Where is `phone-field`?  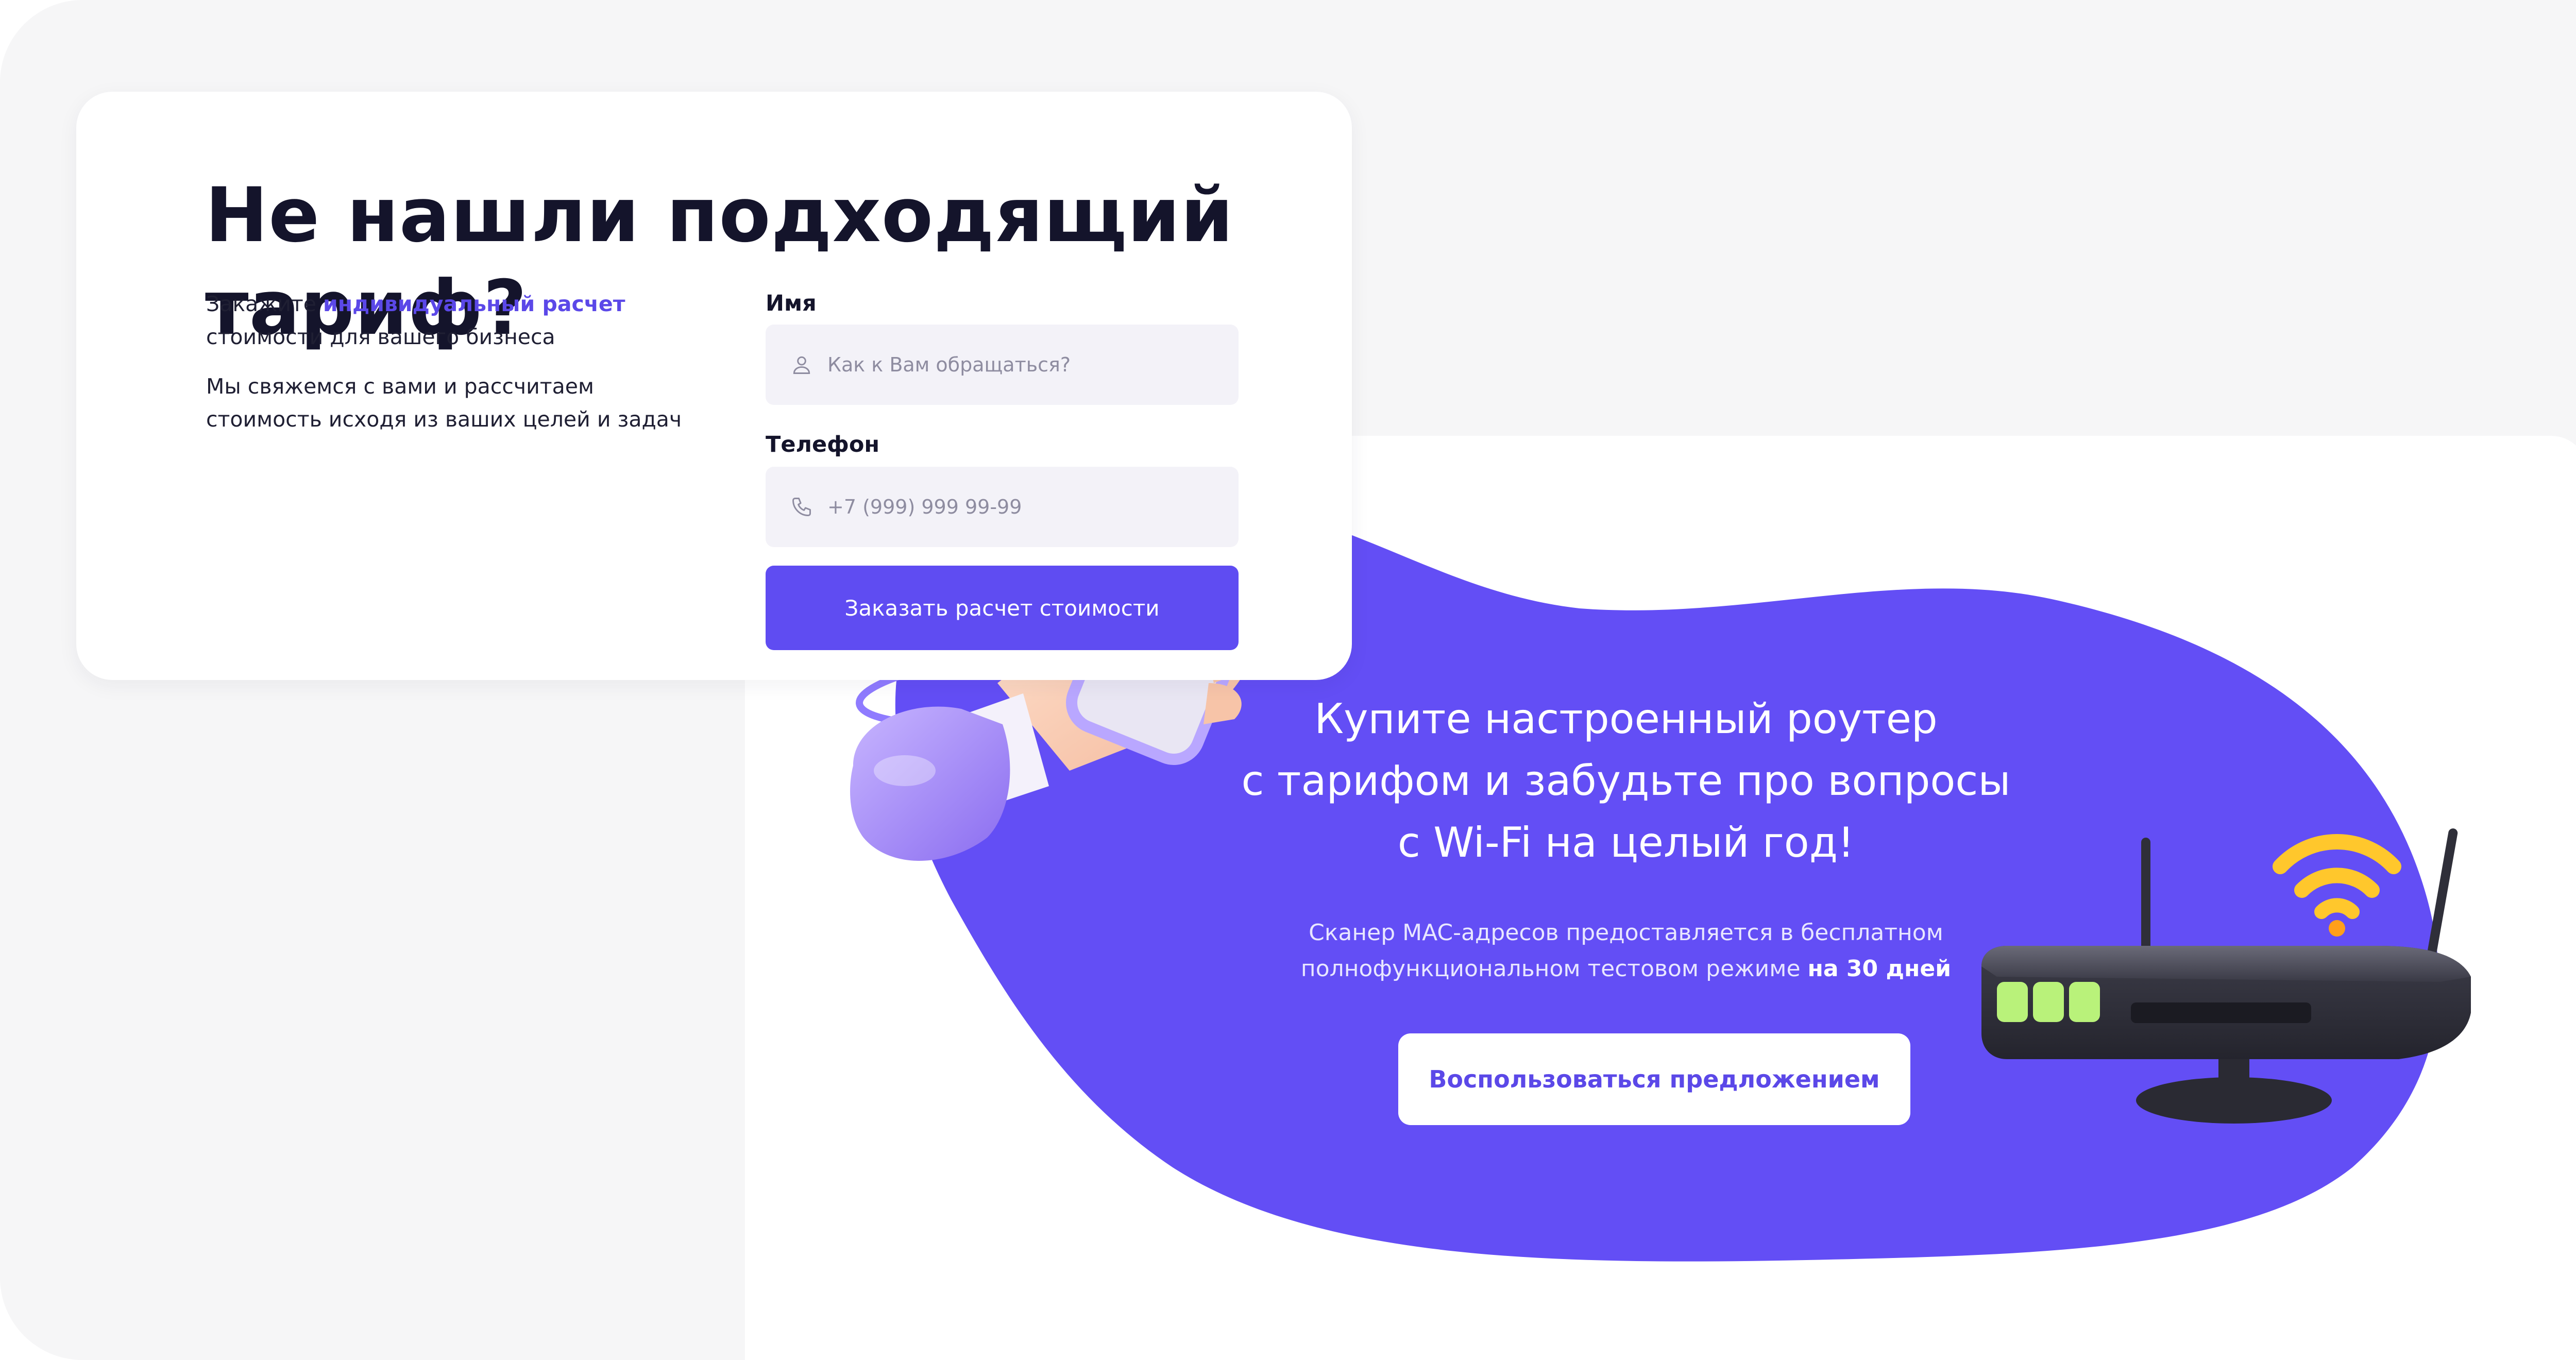
phone-field is located at coordinates (1003, 507).